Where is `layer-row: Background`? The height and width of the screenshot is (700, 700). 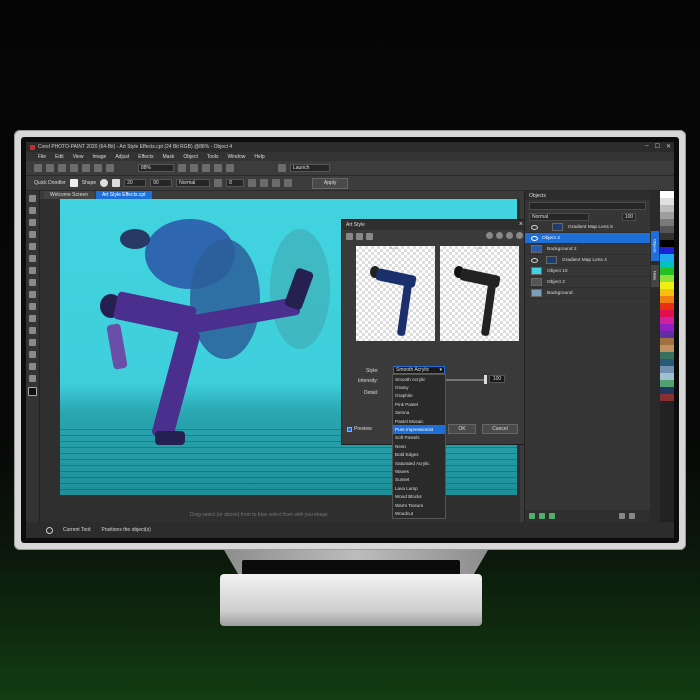
layer-row: Background is located at coordinates (587, 293).